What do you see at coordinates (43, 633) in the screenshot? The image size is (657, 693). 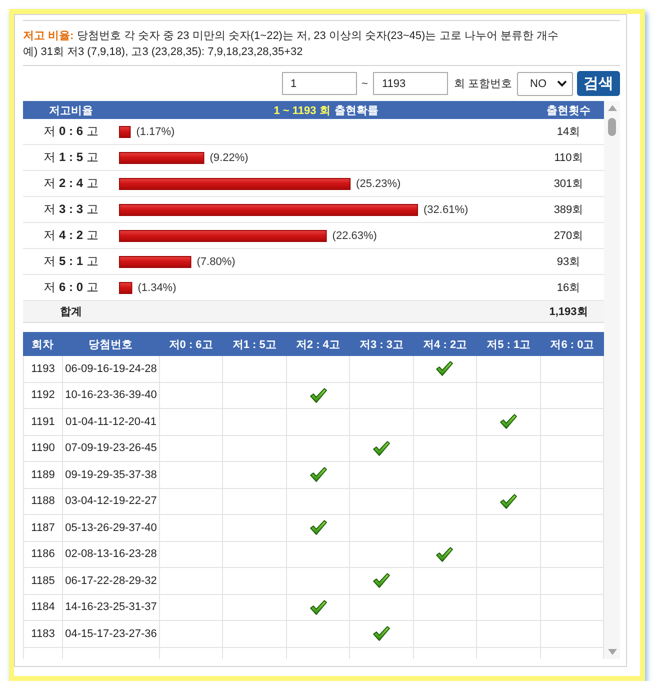 I see `round-cell: 1183` at bounding box center [43, 633].